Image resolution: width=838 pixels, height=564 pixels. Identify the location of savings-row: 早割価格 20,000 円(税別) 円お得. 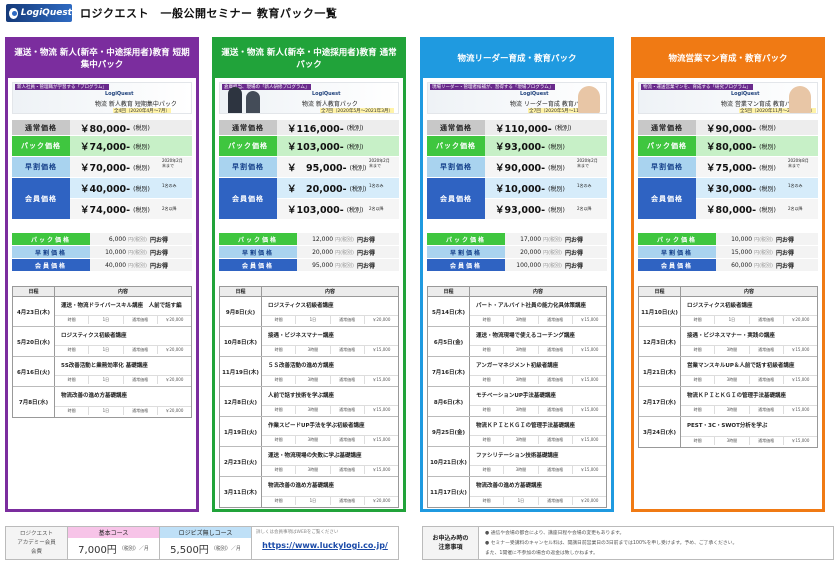
(309, 252).